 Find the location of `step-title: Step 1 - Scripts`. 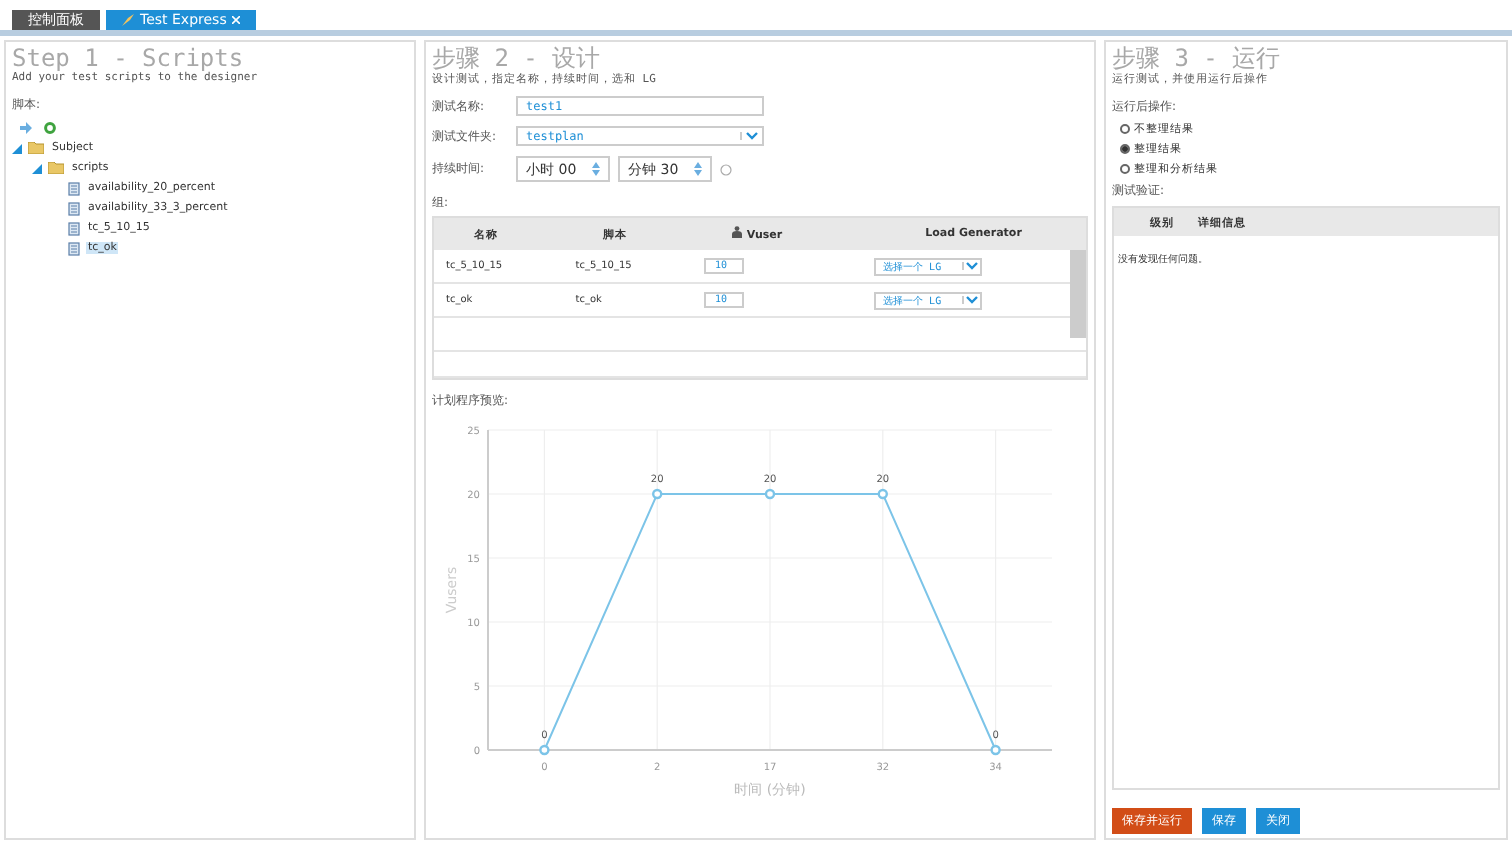

step-title: Step 1 - Scripts is located at coordinates (128, 59).